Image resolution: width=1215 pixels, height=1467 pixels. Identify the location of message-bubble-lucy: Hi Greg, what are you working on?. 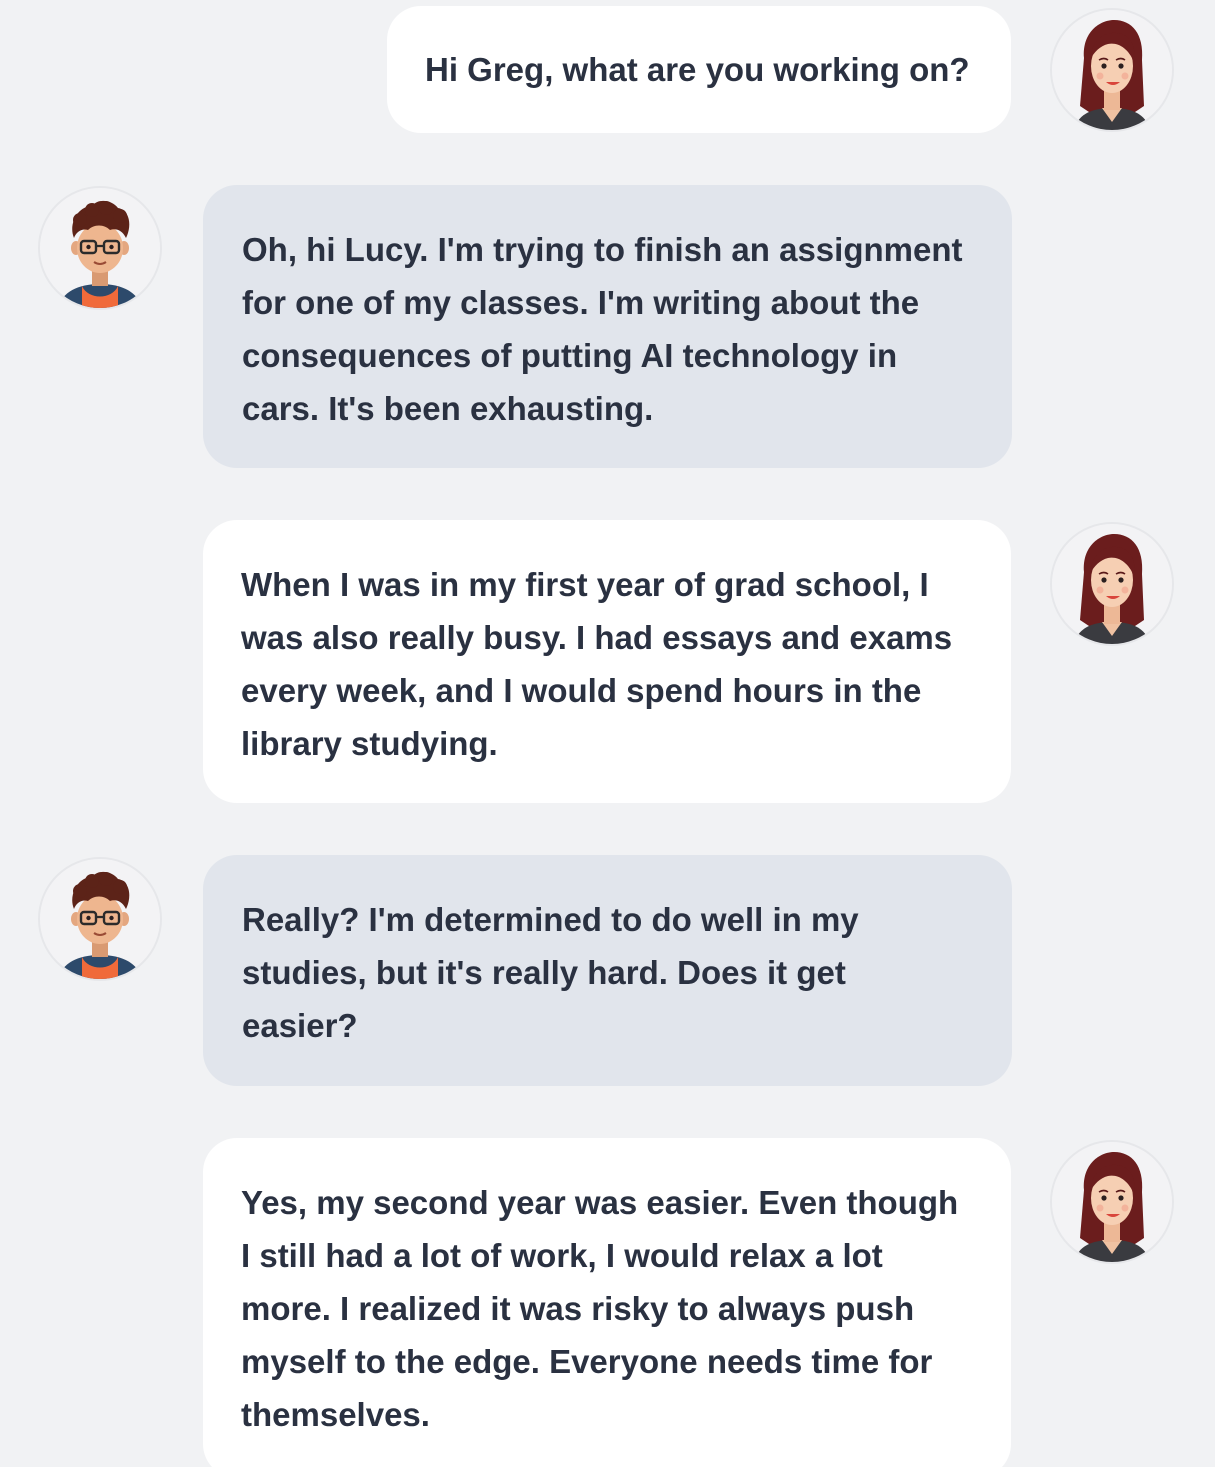
(699, 69).